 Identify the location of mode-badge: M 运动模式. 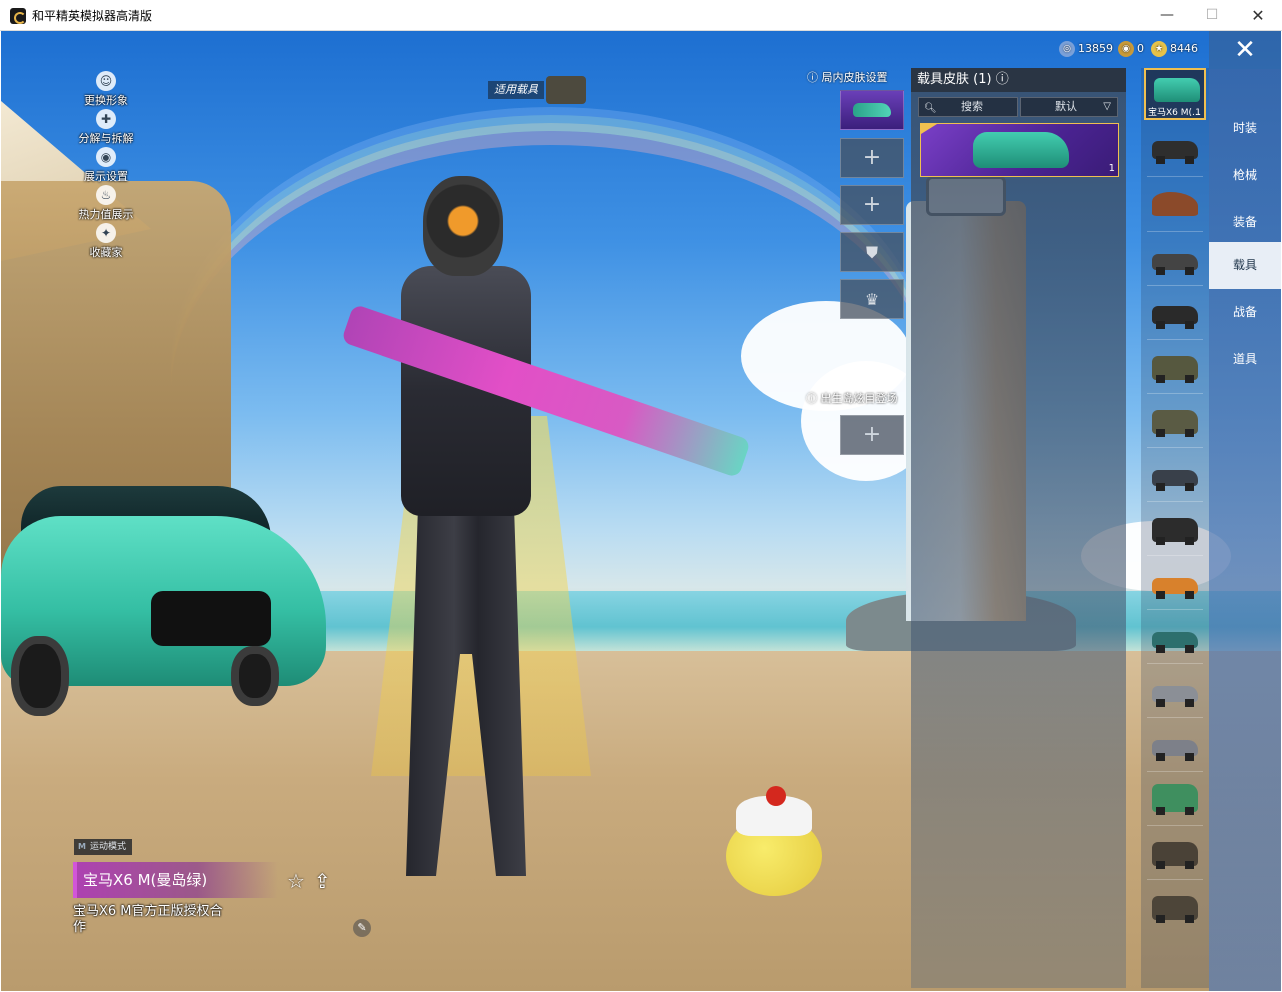
(103, 847).